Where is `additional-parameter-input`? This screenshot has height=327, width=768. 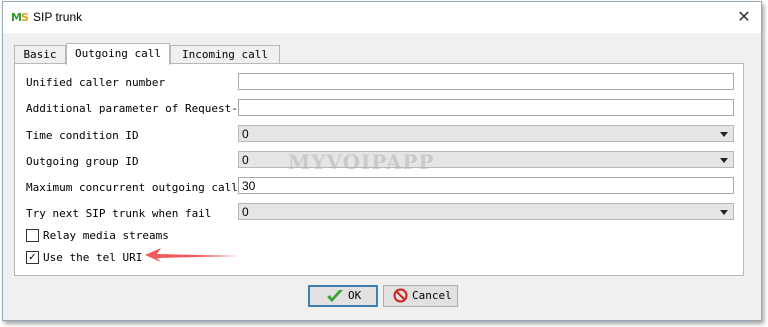
additional-parameter-input is located at coordinates (486, 107).